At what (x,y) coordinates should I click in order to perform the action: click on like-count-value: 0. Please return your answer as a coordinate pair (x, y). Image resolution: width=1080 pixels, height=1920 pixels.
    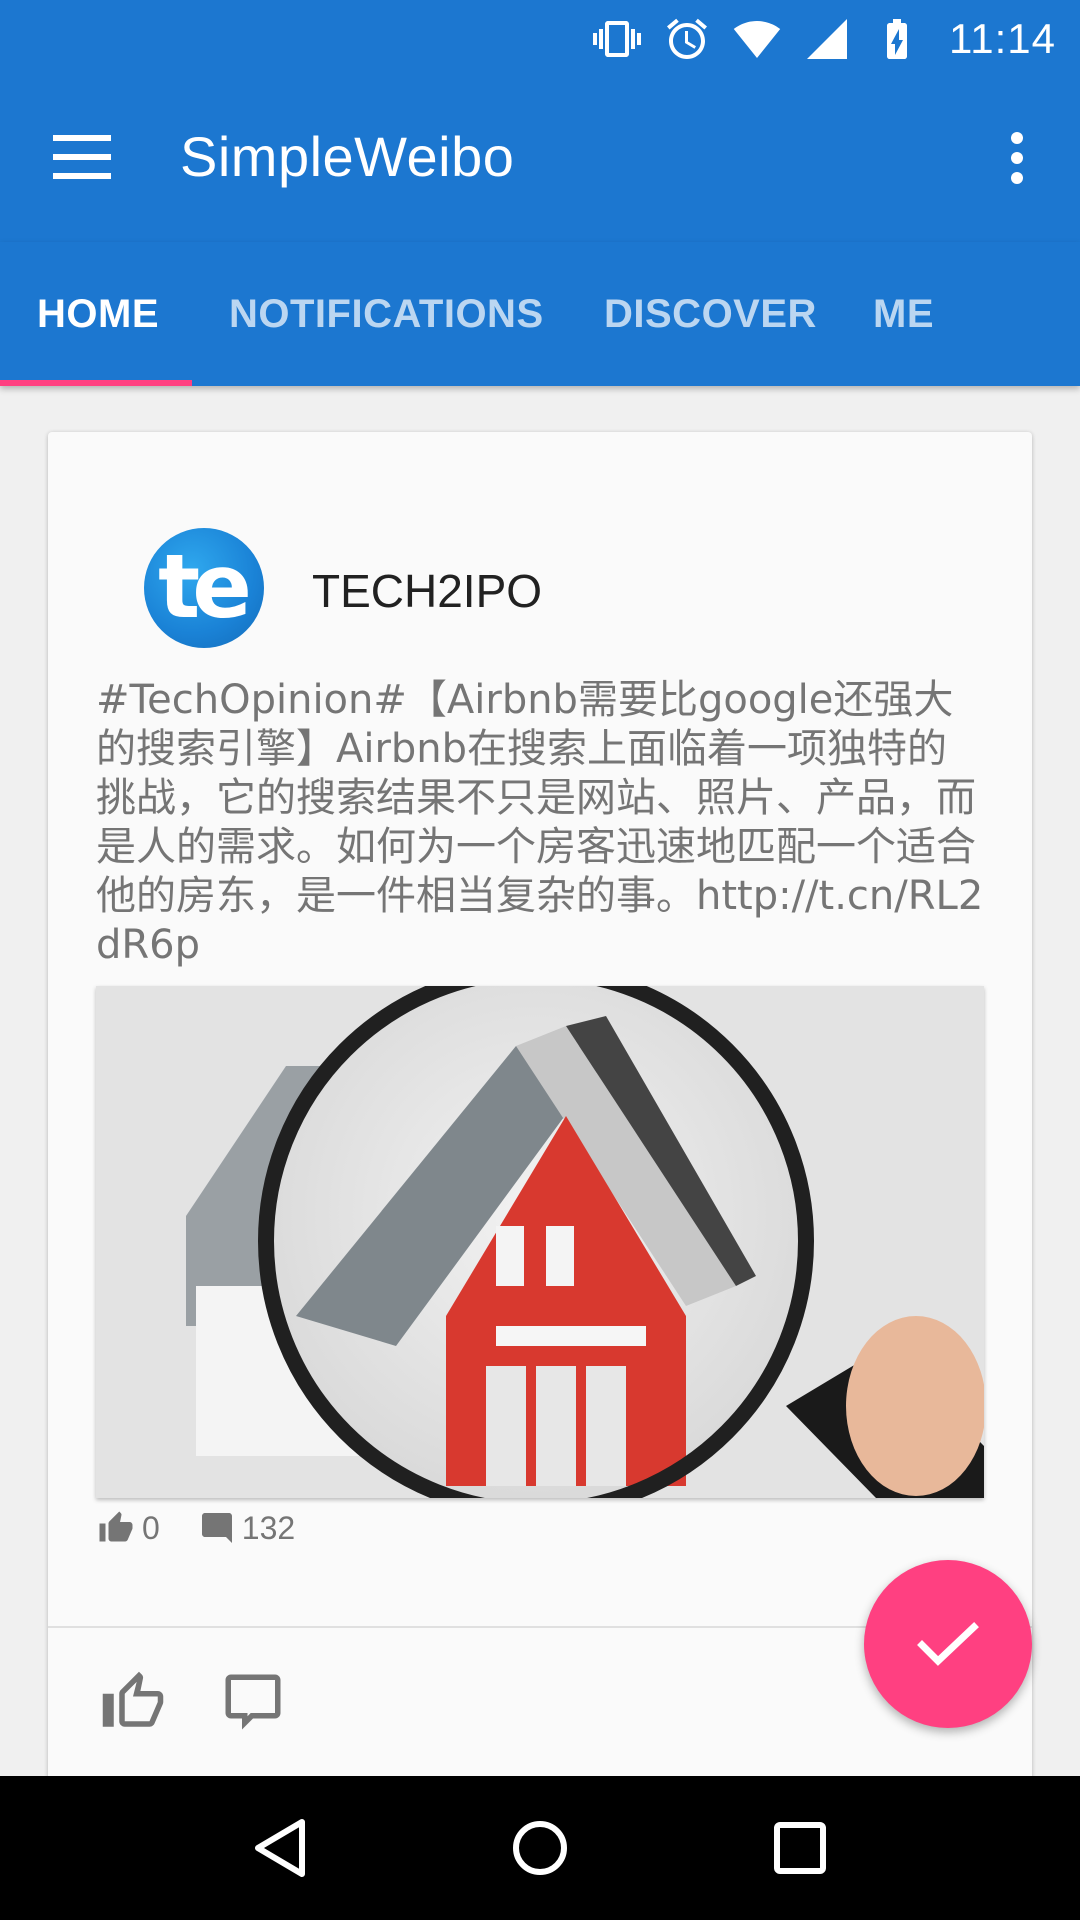
    Looking at the image, I should click on (151, 1527).